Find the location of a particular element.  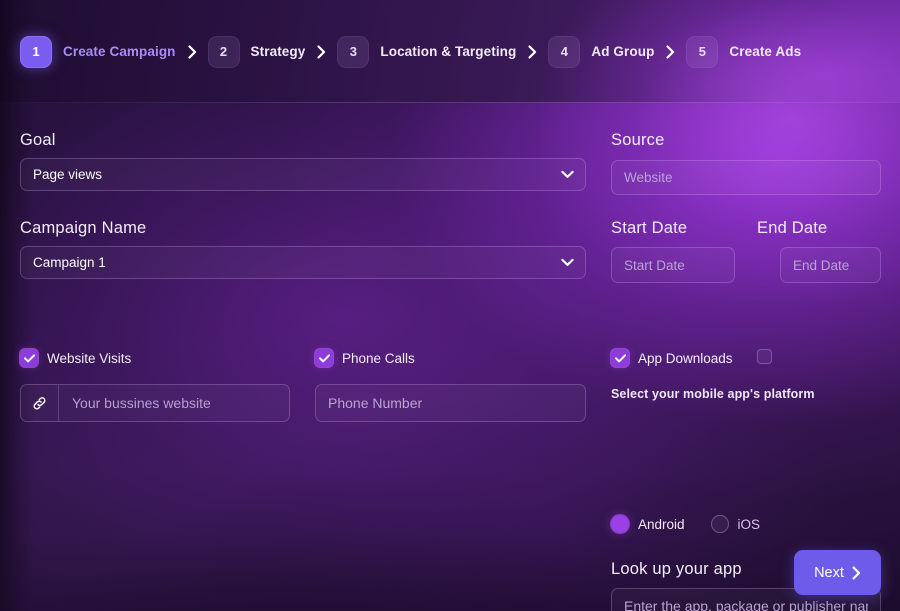

campaign-name-value: Campaign 1 is located at coordinates (69, 262).